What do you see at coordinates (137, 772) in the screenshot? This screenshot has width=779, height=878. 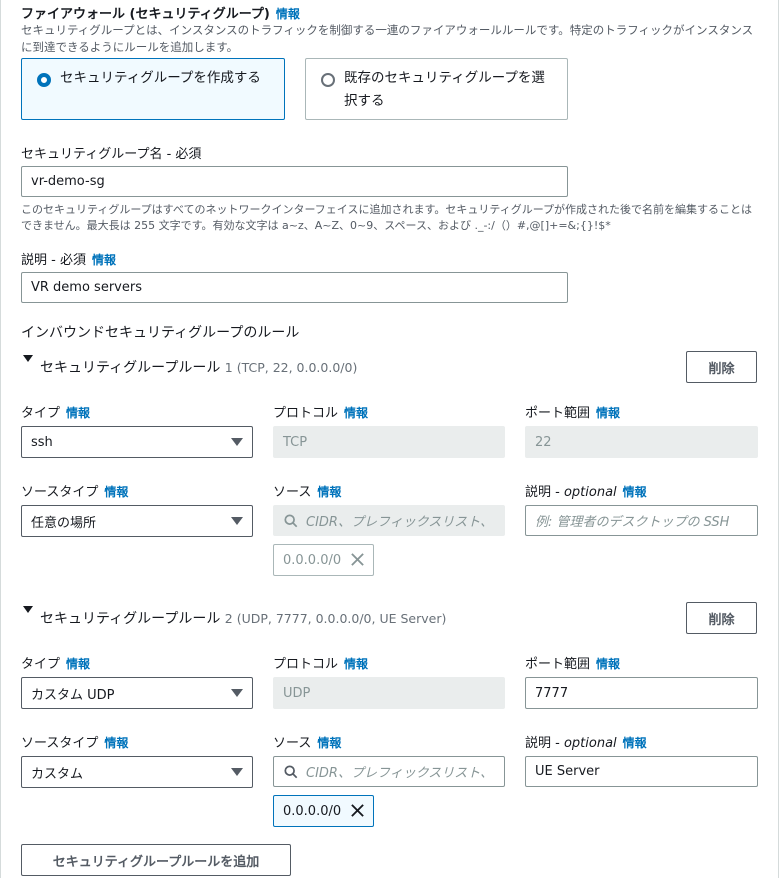 I see `rule-2-source-type-select: カスタム` at bounding box center [137, 772].